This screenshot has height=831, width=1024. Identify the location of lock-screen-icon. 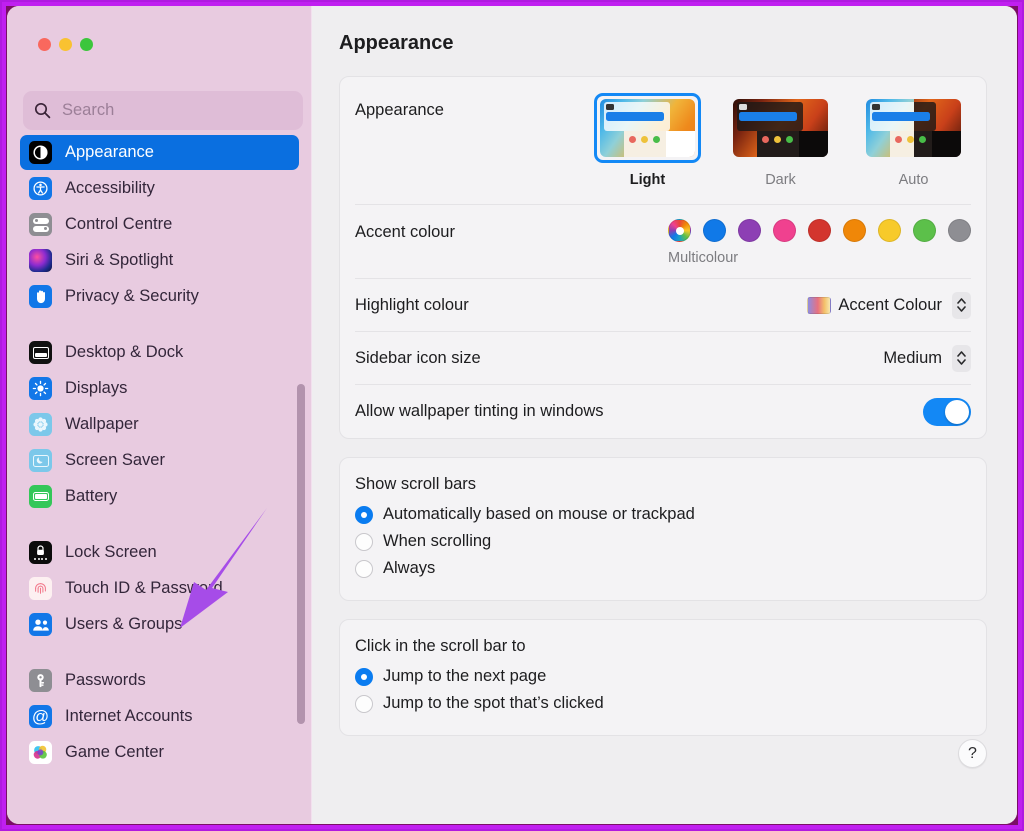
(40, 552).